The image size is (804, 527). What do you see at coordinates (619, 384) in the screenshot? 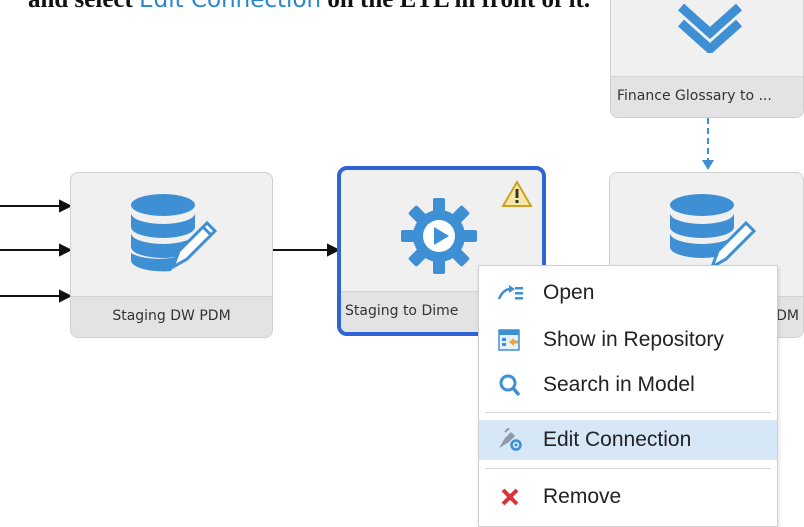
I see `menu-item-label: Search in Model` at bounding box center [619, 384].